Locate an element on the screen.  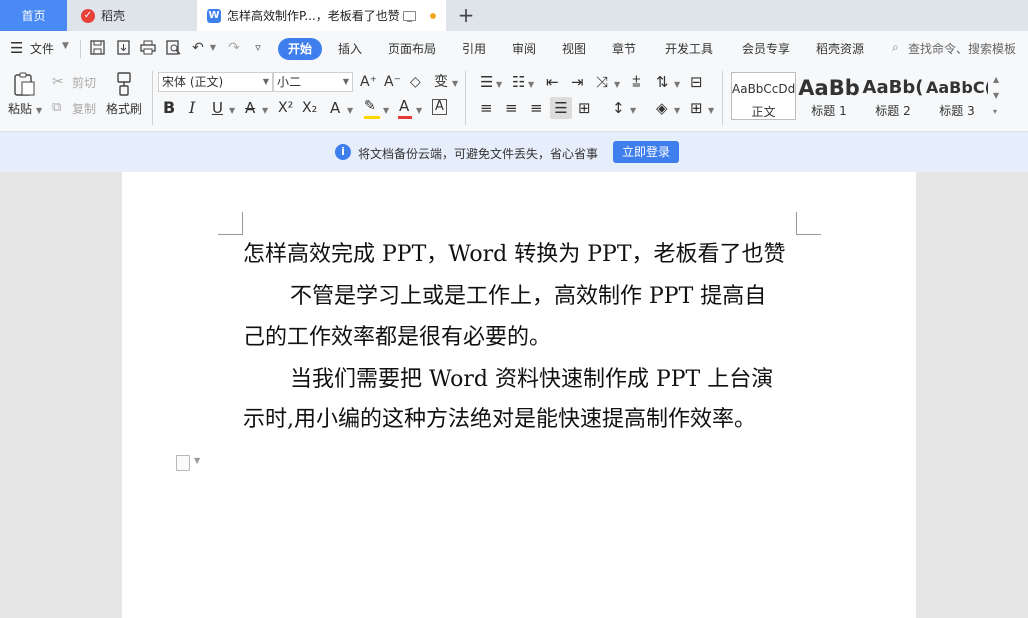
cut-button: 剪切 is located at coordinates (84, 83).